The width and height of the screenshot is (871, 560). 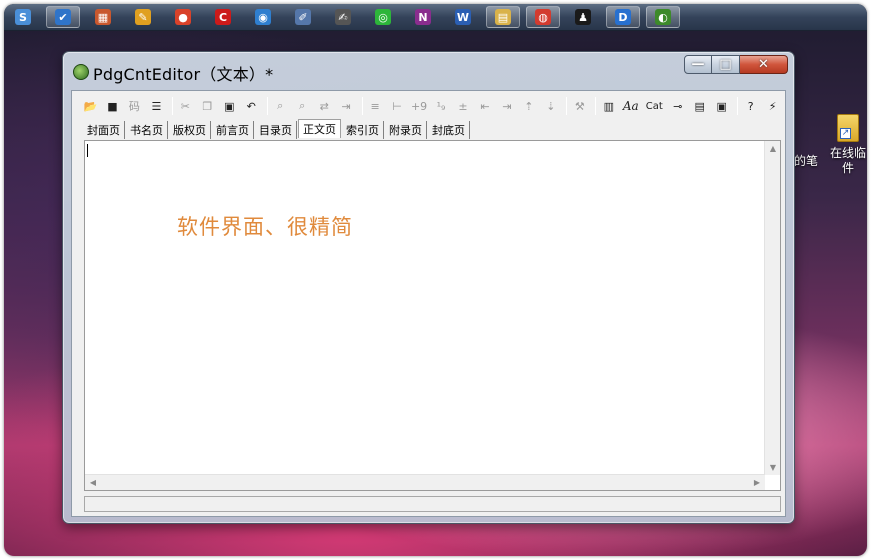 What do you see at coordinates (772, 106) in the screenshot?
I see `about-icon: ⚡` at bounding box center [772, 106].